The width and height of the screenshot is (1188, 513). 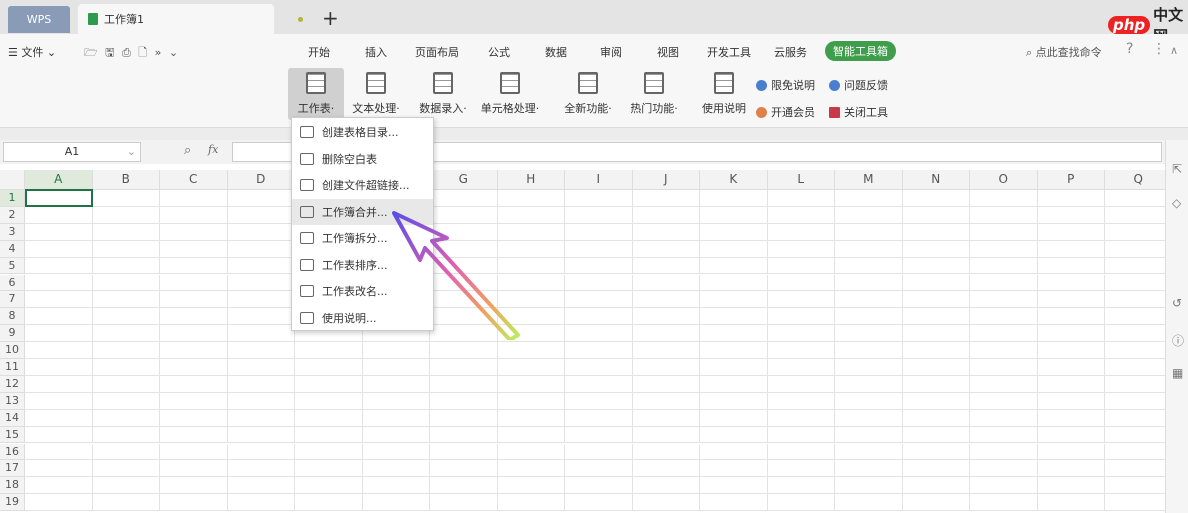 I want to click on column-header: B, so click(x=126, y=180).